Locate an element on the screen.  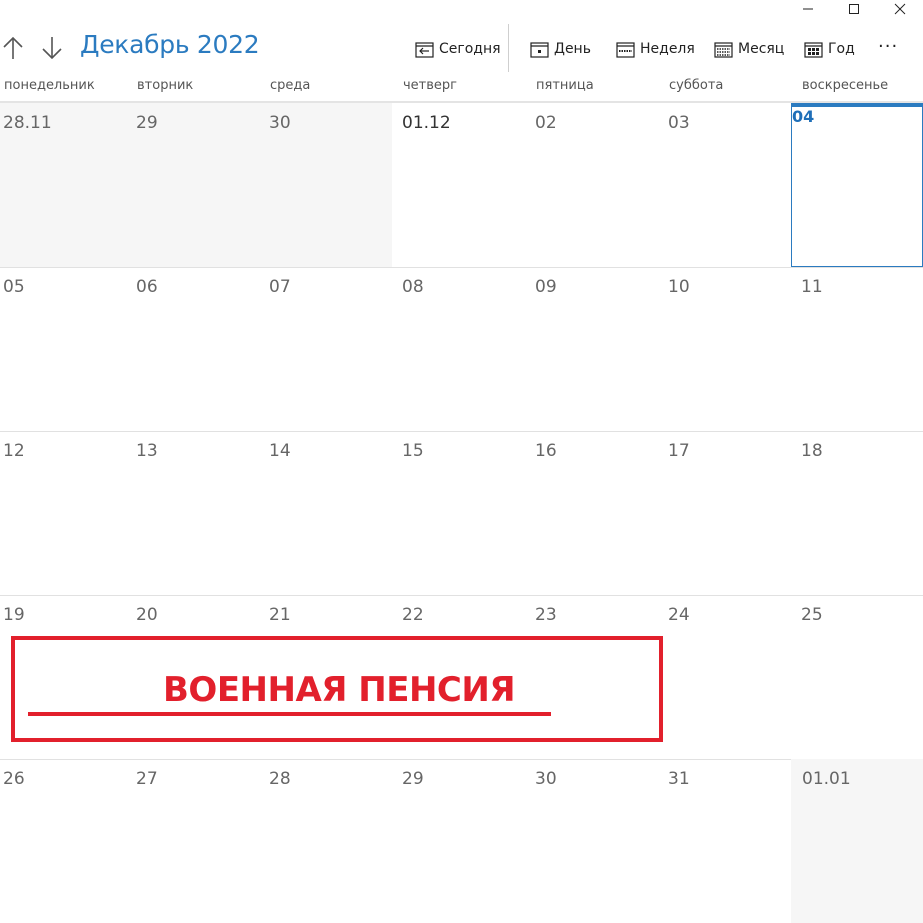
today-number: 04 is located at coordinates (803, 116).